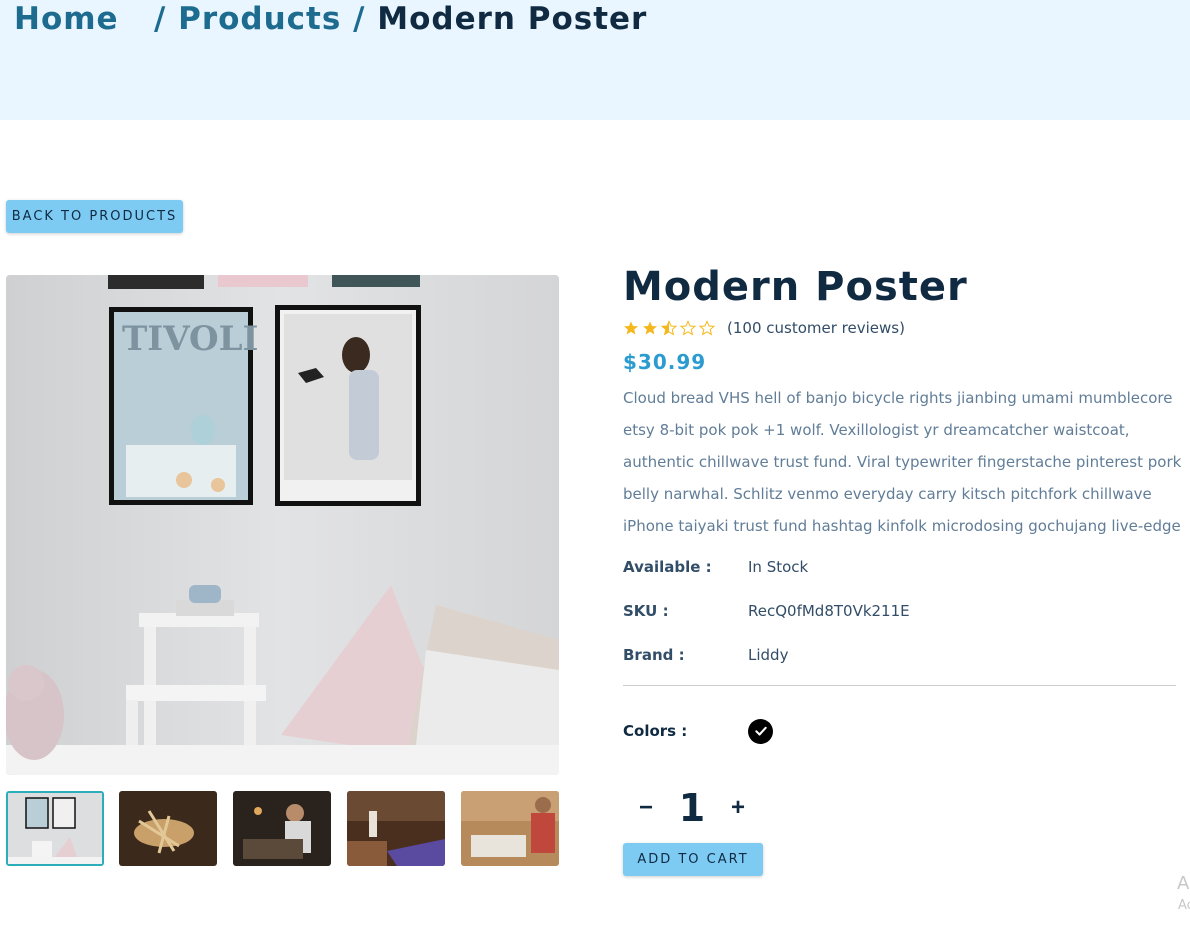  I want to click on color-swatch-selected, so click(760, 731).